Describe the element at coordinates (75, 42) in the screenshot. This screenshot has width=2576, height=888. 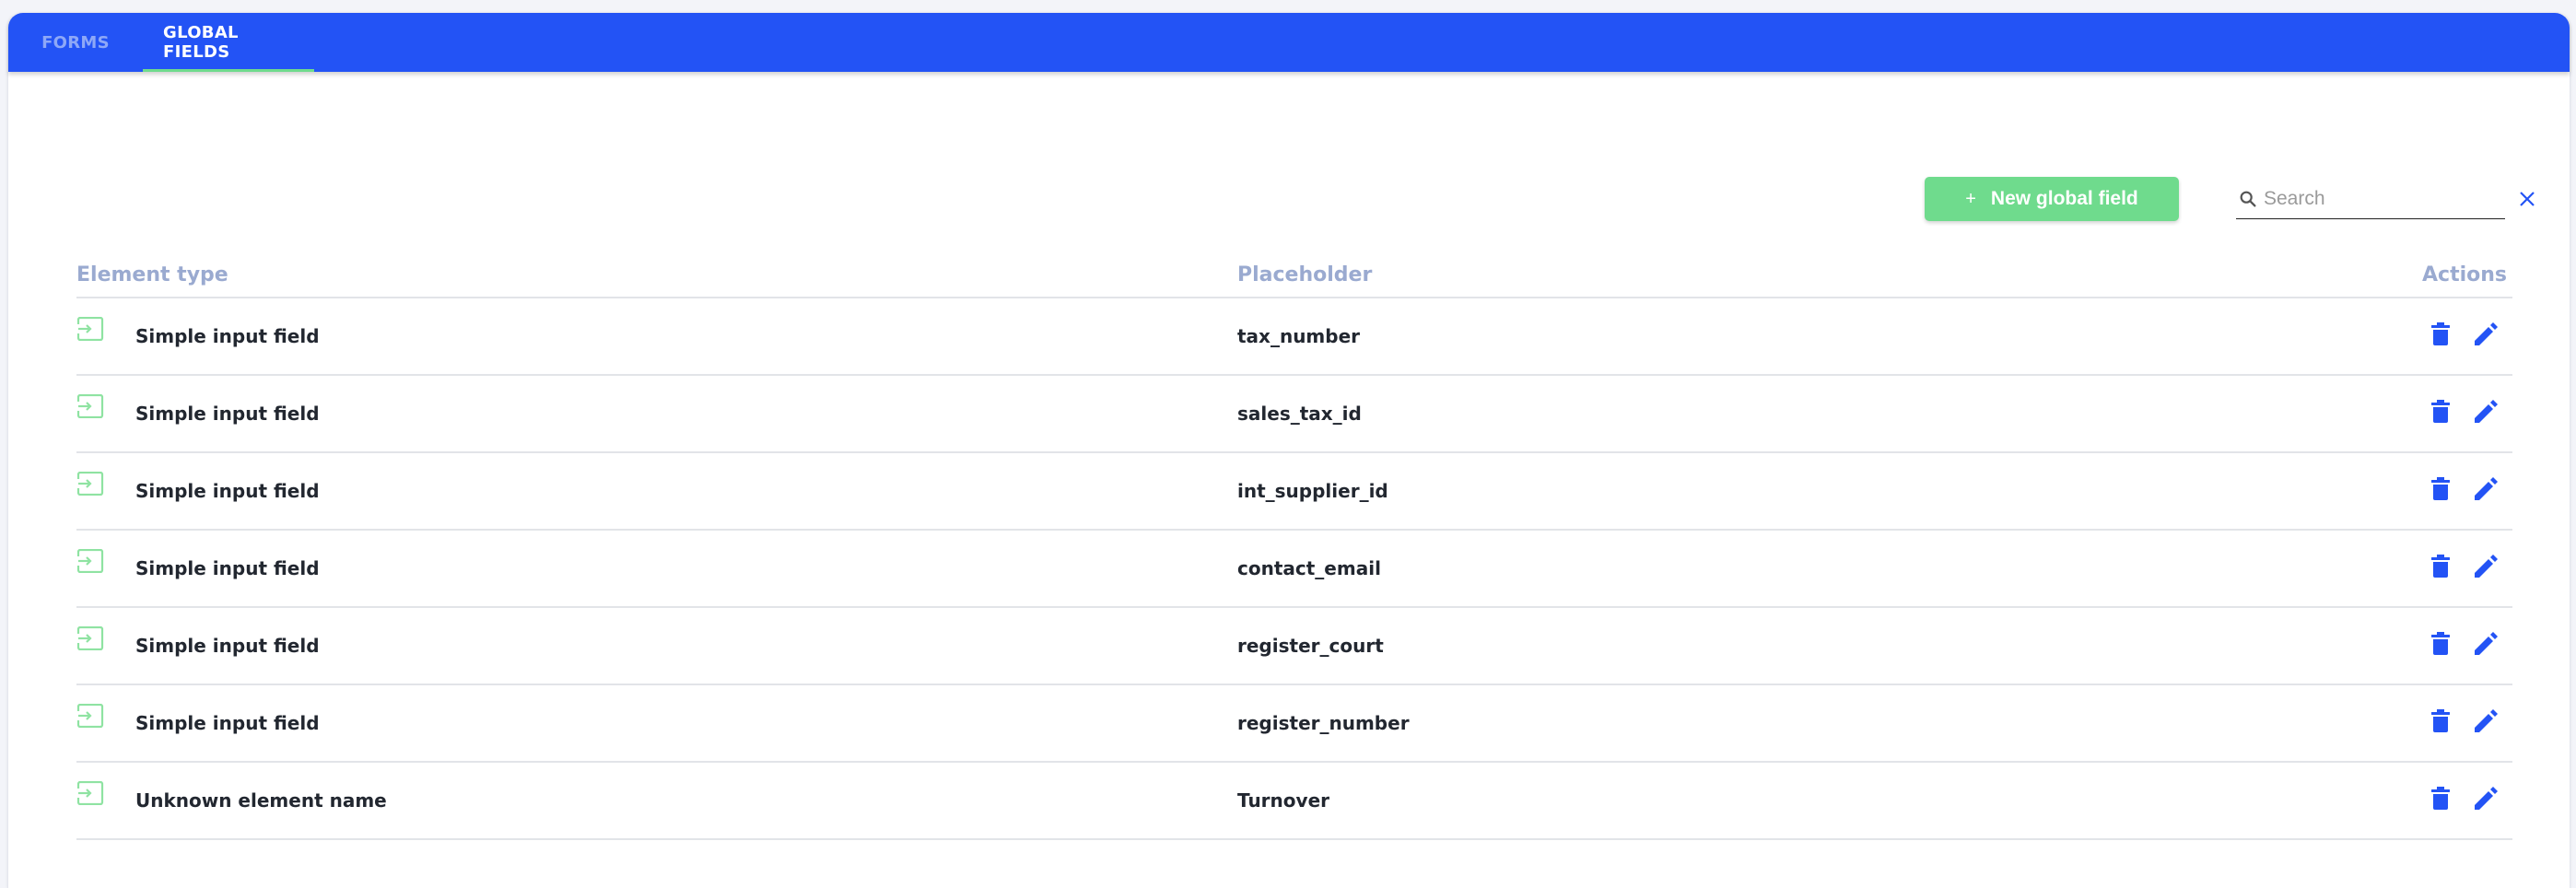
I see `tab-forms: FORMS` at that location.